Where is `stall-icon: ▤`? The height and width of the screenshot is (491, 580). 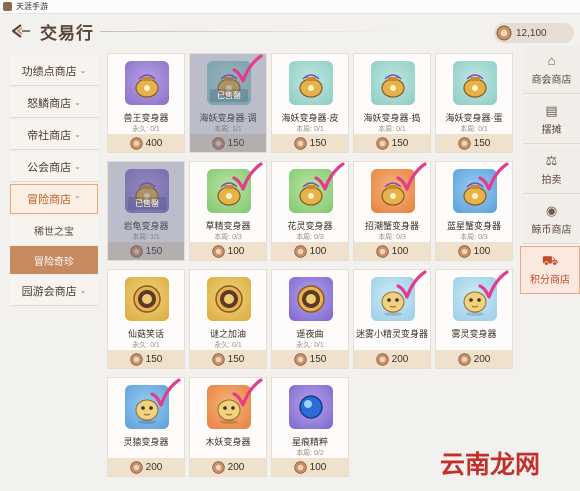 stall-icon: ▤ is located at coordinates (551, 110).